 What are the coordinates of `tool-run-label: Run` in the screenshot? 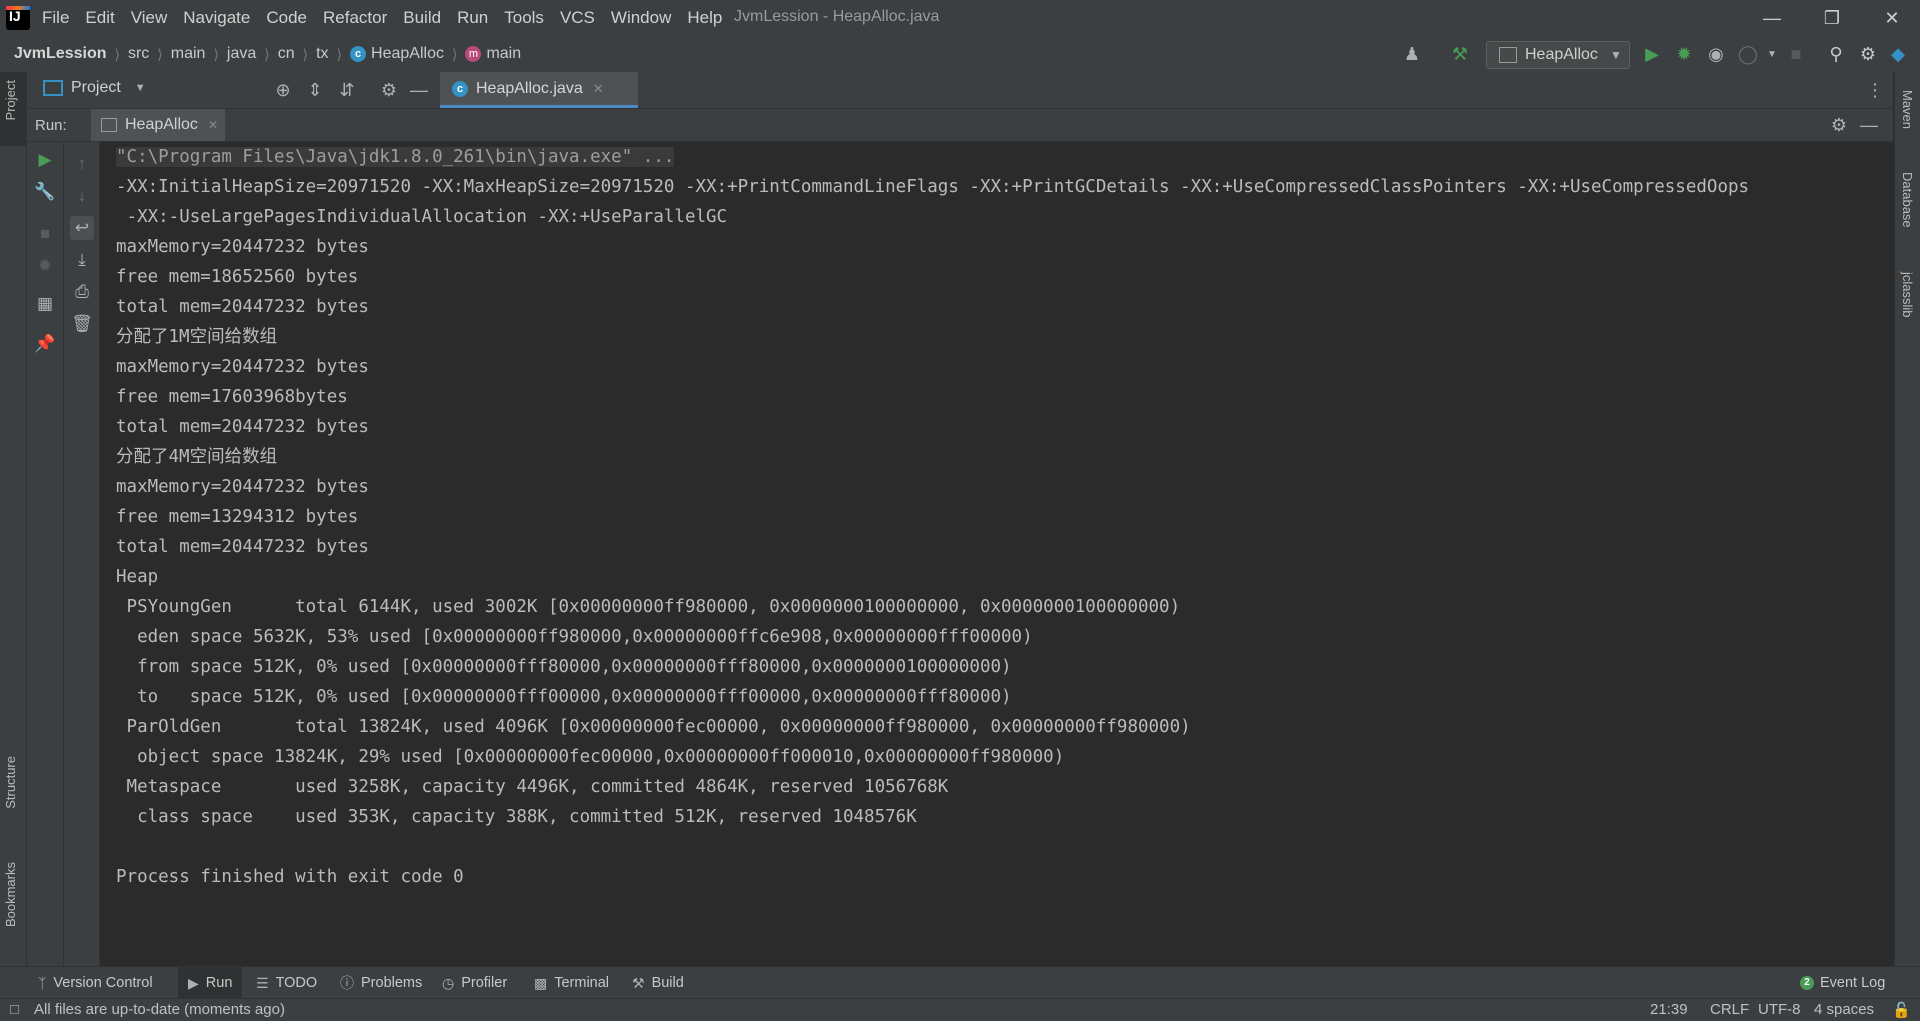 It's located at (219, 983).